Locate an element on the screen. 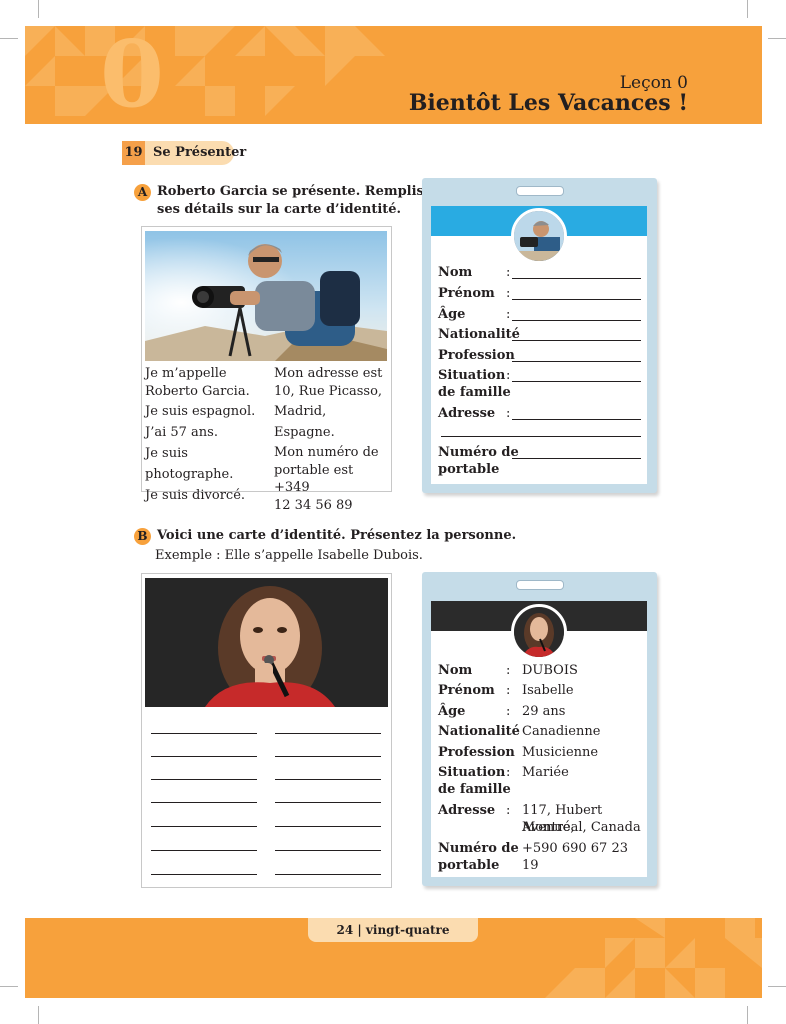  roberto-text-line: Madrid, Espagne. is located at coordinates (304, 422).